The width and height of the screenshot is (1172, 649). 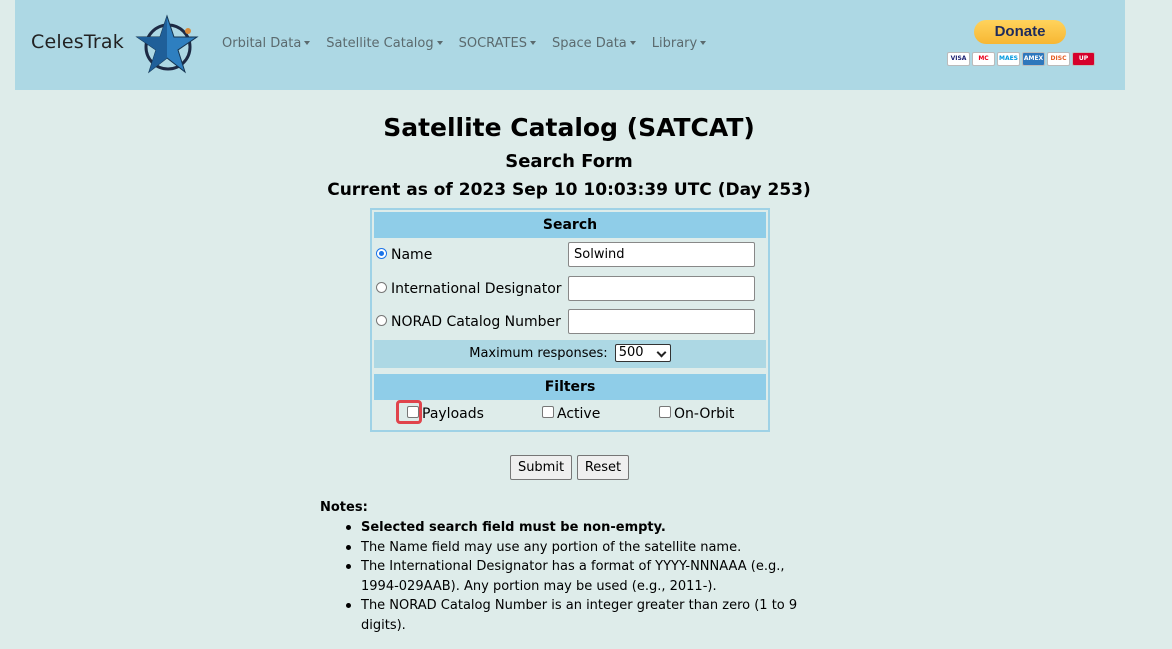 I want to click on norad-number-input, so click(x=661, y=321).